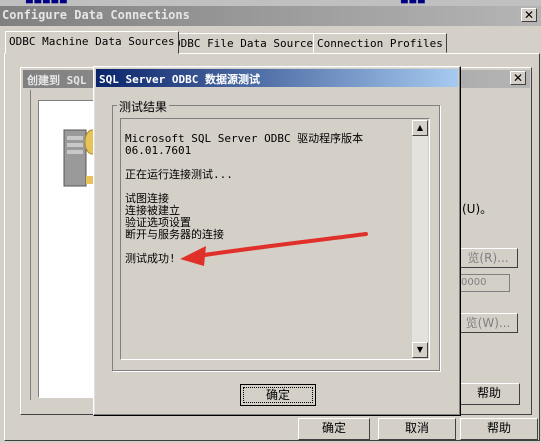 Image resolution: width=541 pixels, height=443 pixels. I want to click on option-label: (U)。, so click(477, 209).